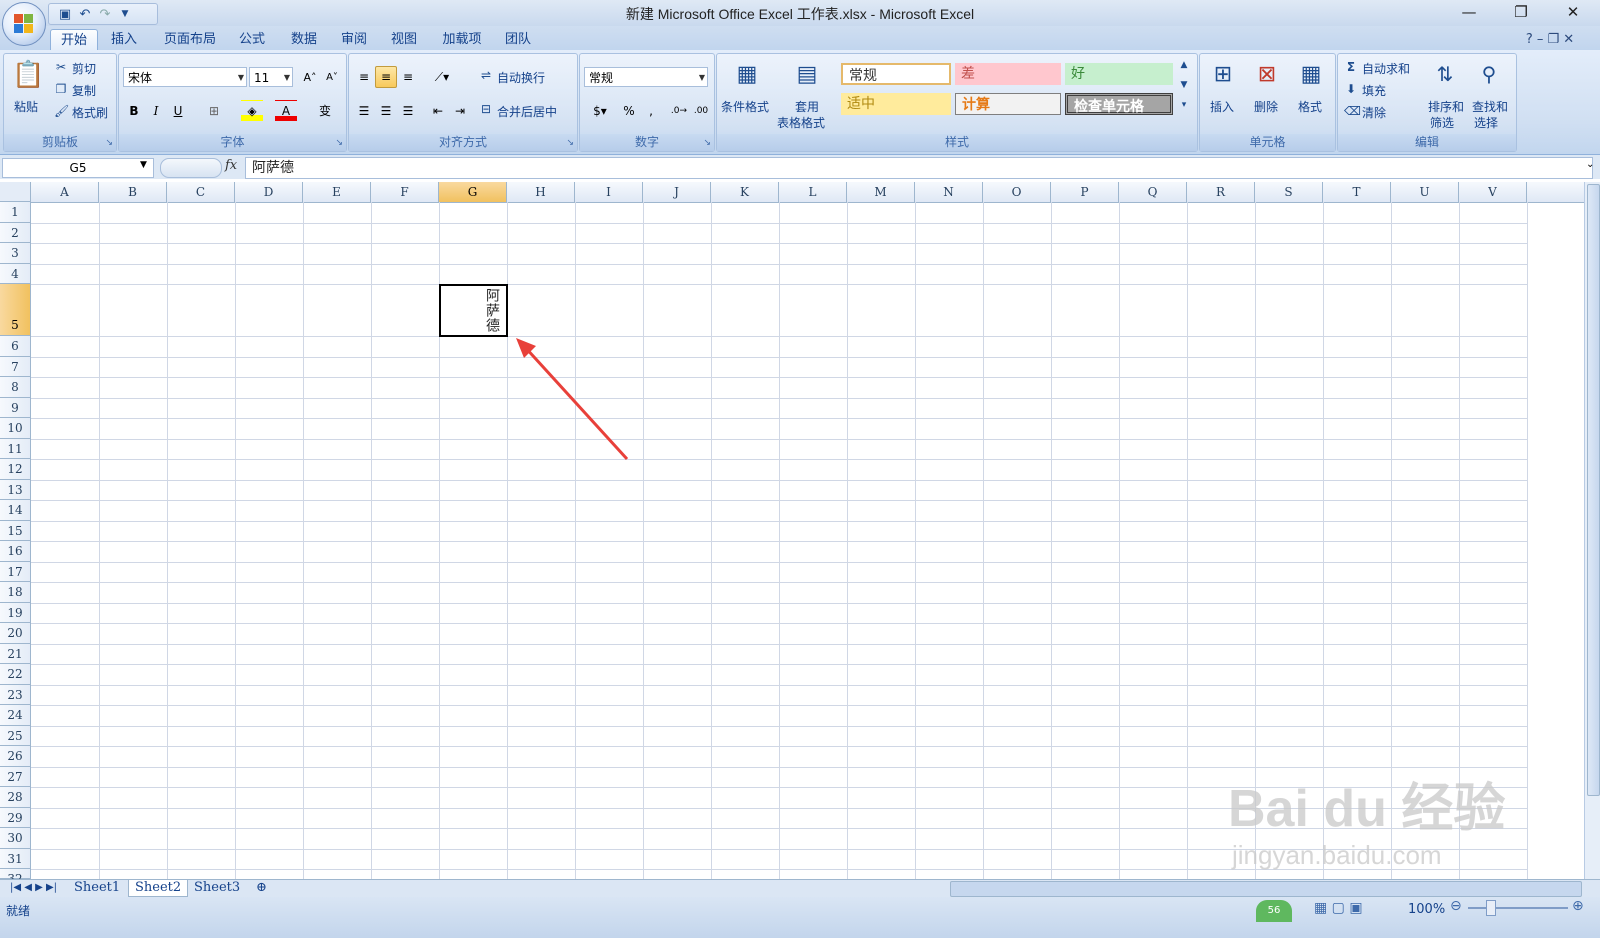  What do you see at coordinates (386, 77) in the screenshot?
I see `align-middle-icon: ≡` at bounding box center [386, 77].